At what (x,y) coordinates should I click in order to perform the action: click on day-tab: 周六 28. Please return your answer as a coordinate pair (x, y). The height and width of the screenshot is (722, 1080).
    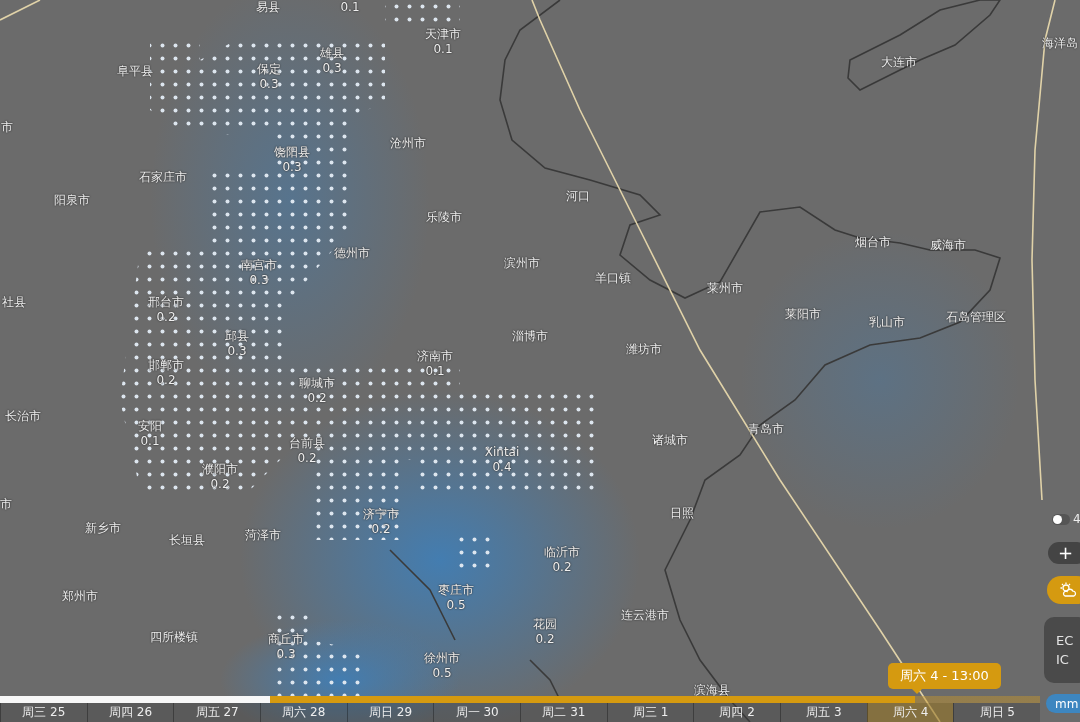
    Looking at the image, I should click on (303, 712).